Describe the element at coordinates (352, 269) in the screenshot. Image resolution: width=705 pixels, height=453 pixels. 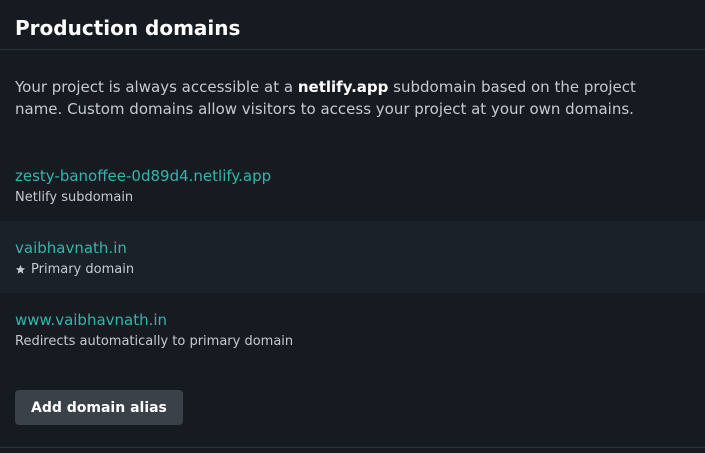
I see `domain-note: Primary domain` at that location.